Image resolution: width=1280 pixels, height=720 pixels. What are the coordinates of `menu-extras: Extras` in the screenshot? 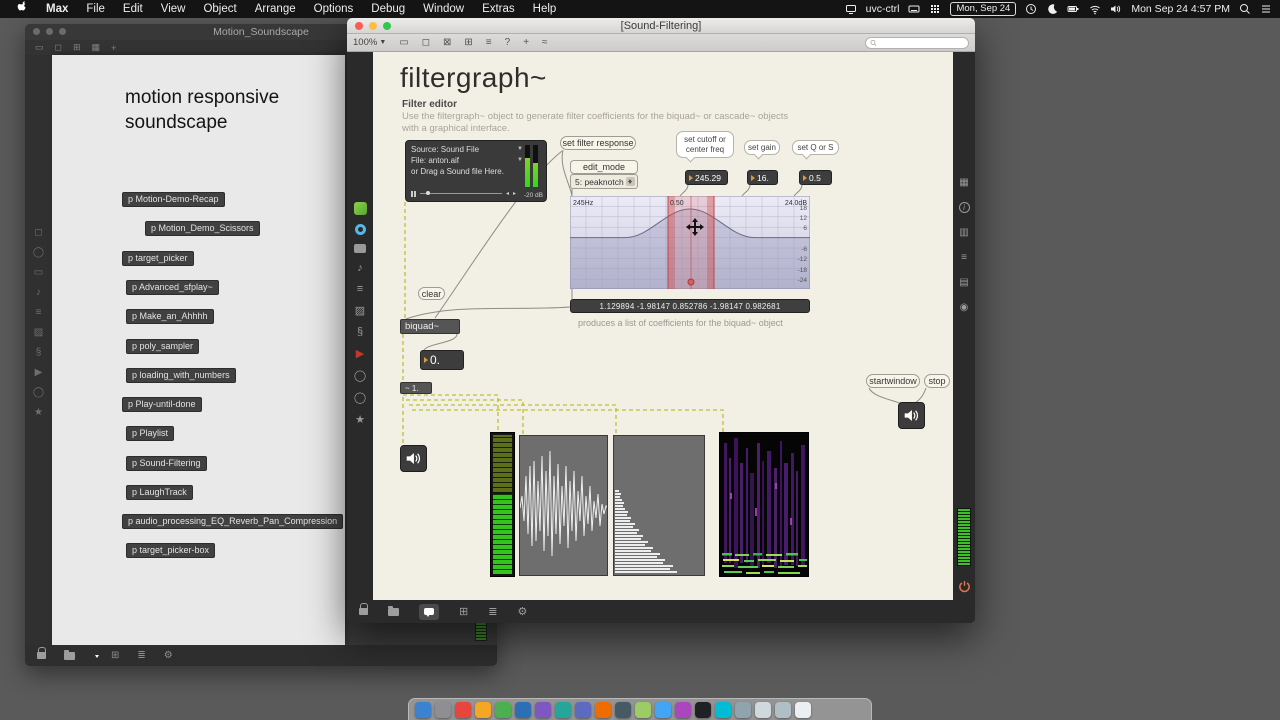 It's located at (498, 9).